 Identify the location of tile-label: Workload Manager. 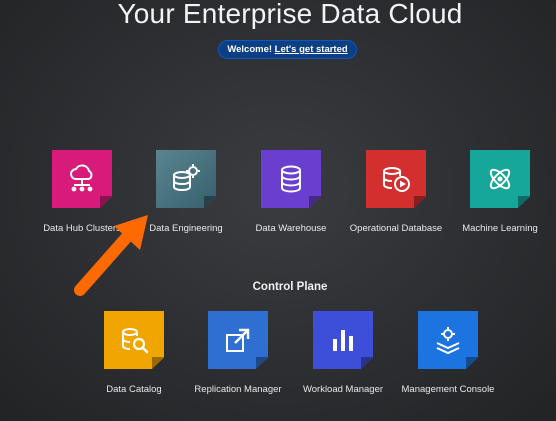
(343, 389).